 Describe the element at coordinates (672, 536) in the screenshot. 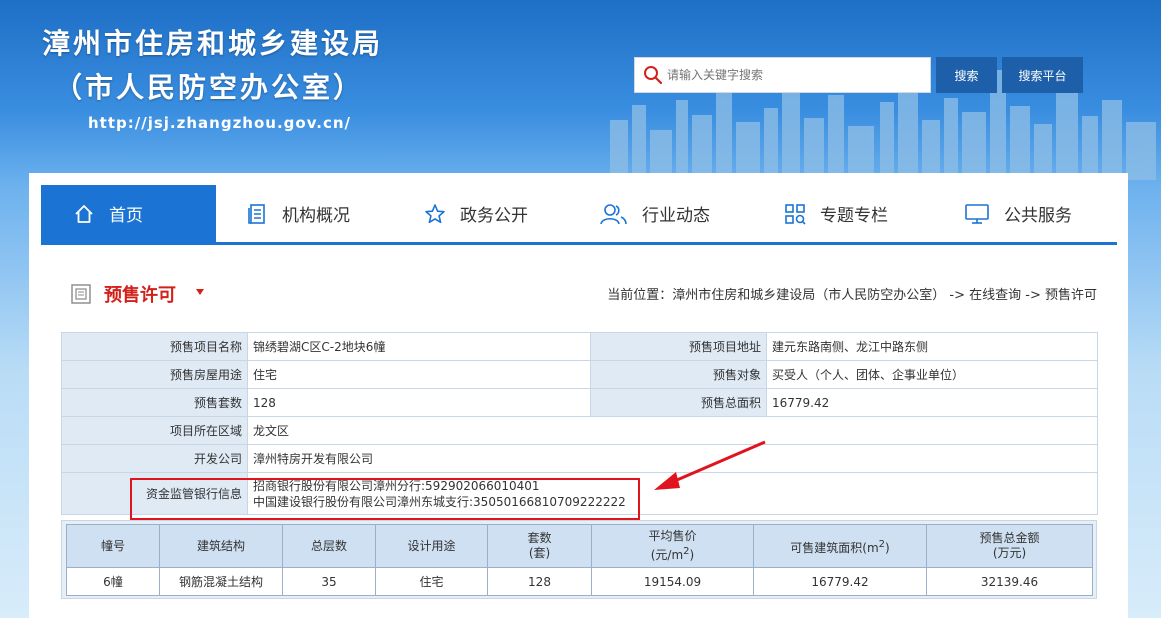

I see `header-price-line1: 平均售价` at that location.